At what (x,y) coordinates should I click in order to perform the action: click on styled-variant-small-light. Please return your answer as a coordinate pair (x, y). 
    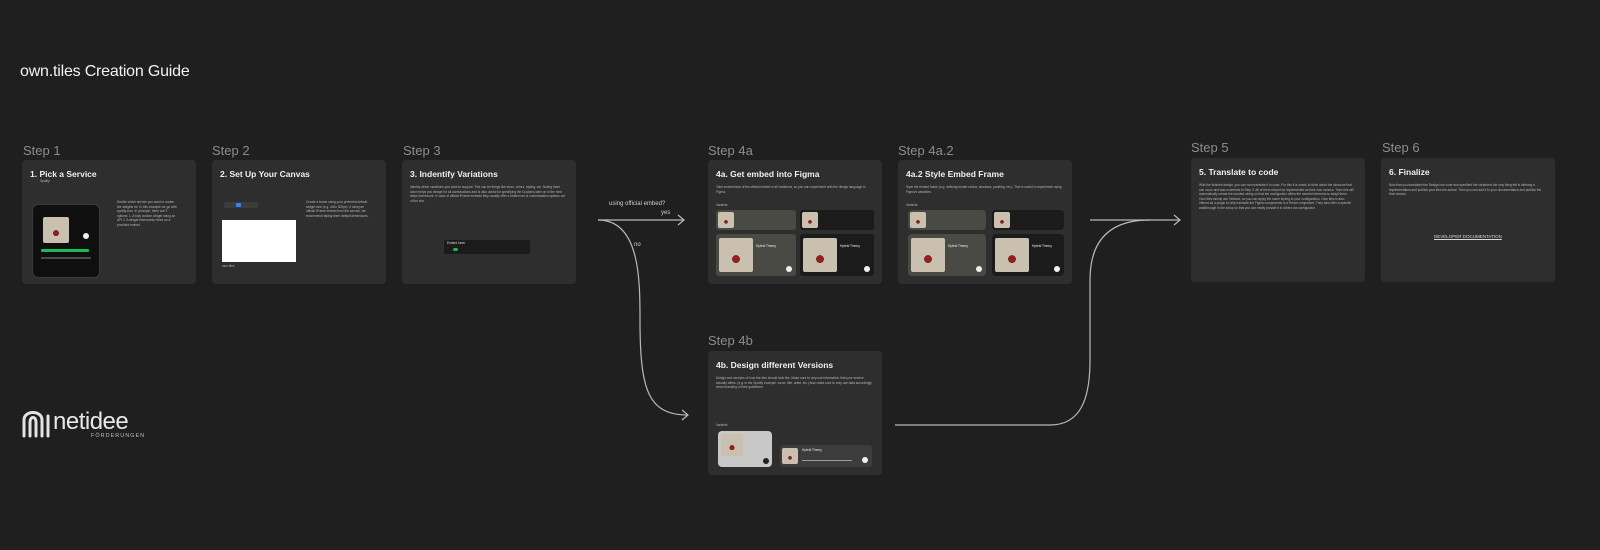
    Looking at the image, I should click on (947, 220).